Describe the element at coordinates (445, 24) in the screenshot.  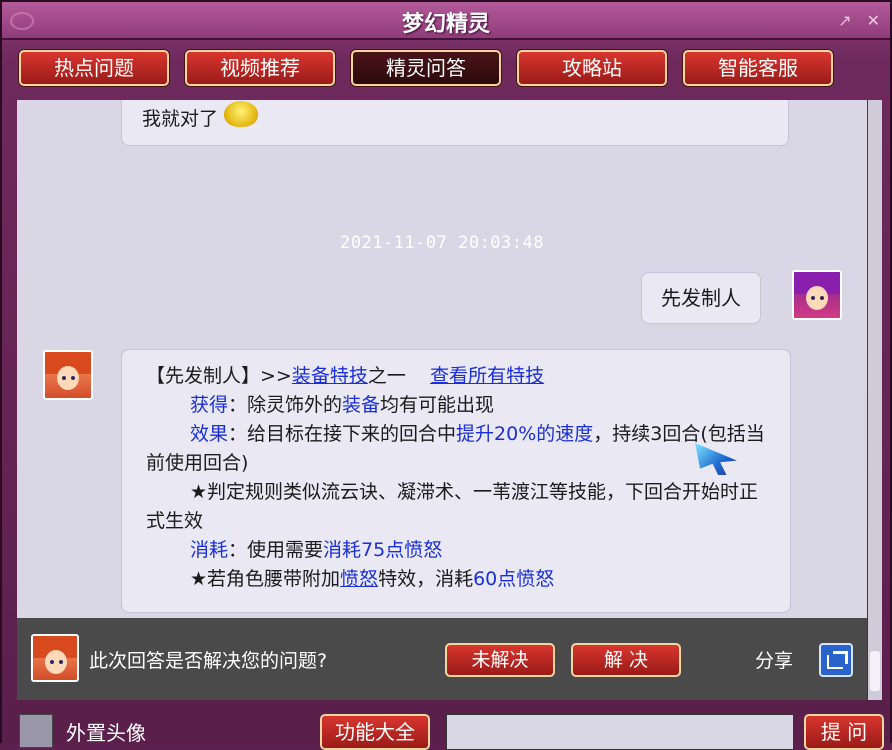
I see `window-title: 梦幻精灵` at that location.